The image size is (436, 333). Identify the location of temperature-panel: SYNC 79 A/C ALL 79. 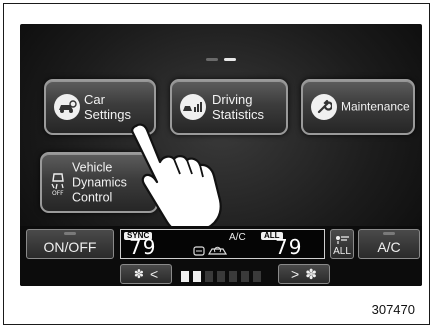
(222, 244).